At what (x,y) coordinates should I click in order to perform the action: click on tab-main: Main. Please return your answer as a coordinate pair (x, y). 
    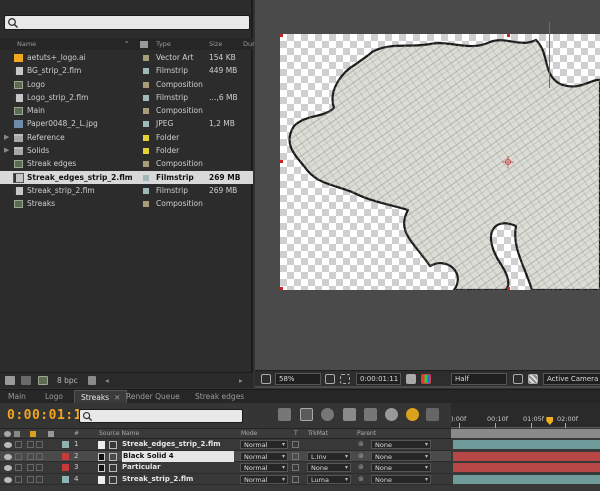
    Looking at the image, I should click on (17, 396).